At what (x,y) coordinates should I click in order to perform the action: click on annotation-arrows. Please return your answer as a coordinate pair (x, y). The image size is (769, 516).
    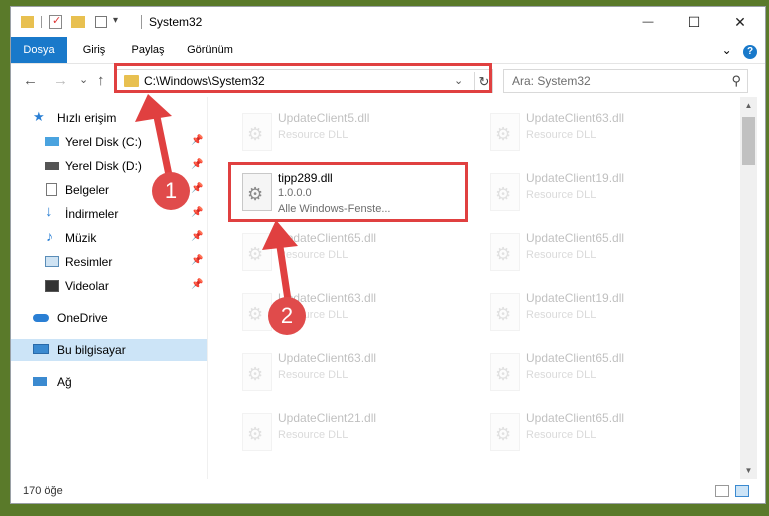
    Looking at the image, I should click on (216, 199).